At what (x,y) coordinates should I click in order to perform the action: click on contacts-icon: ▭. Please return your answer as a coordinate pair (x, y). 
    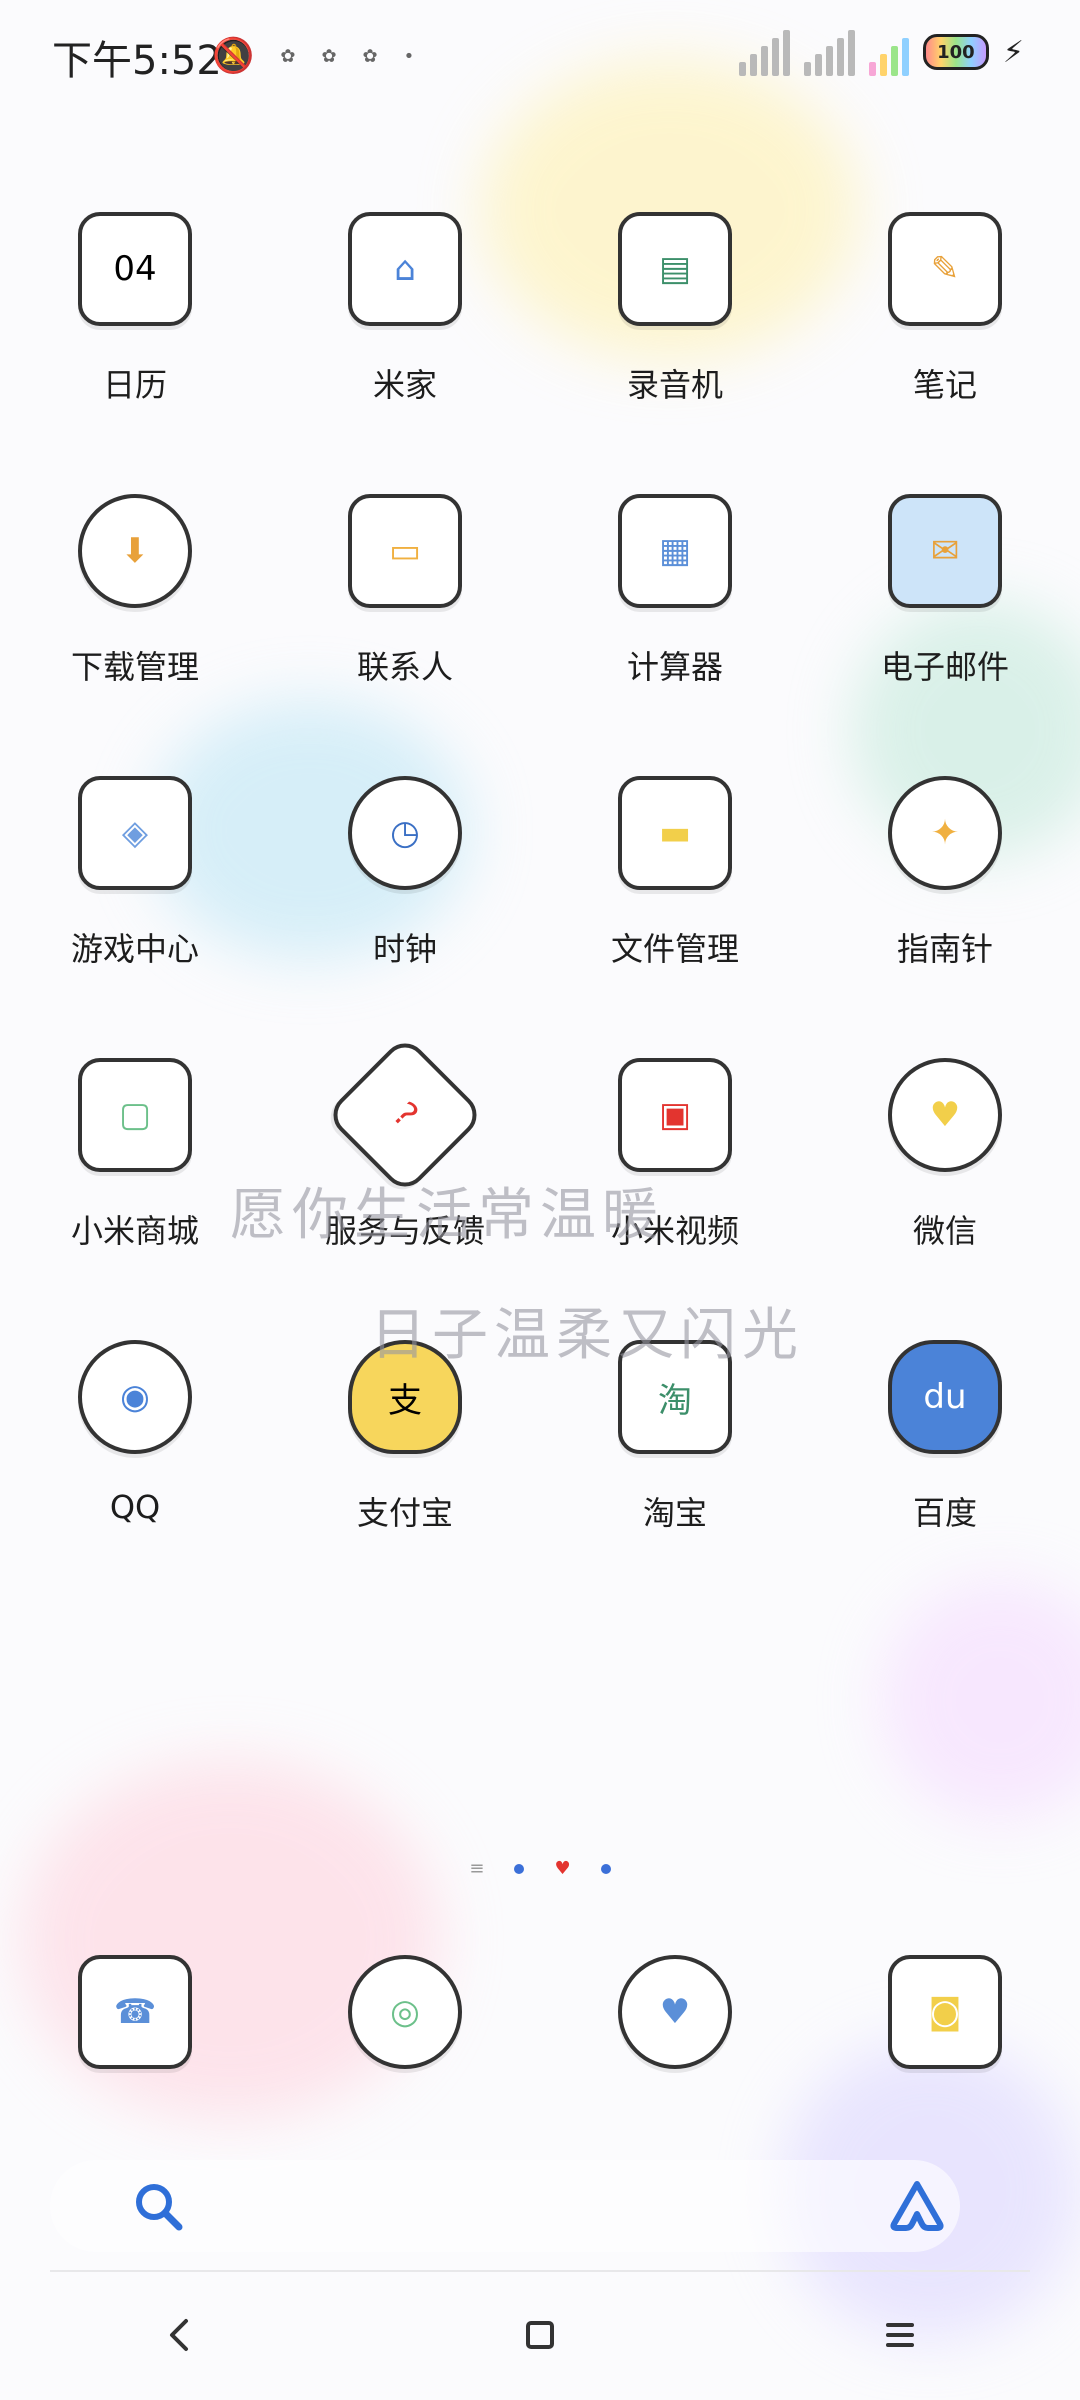
    Looking at the image, I should click on (405, 551).